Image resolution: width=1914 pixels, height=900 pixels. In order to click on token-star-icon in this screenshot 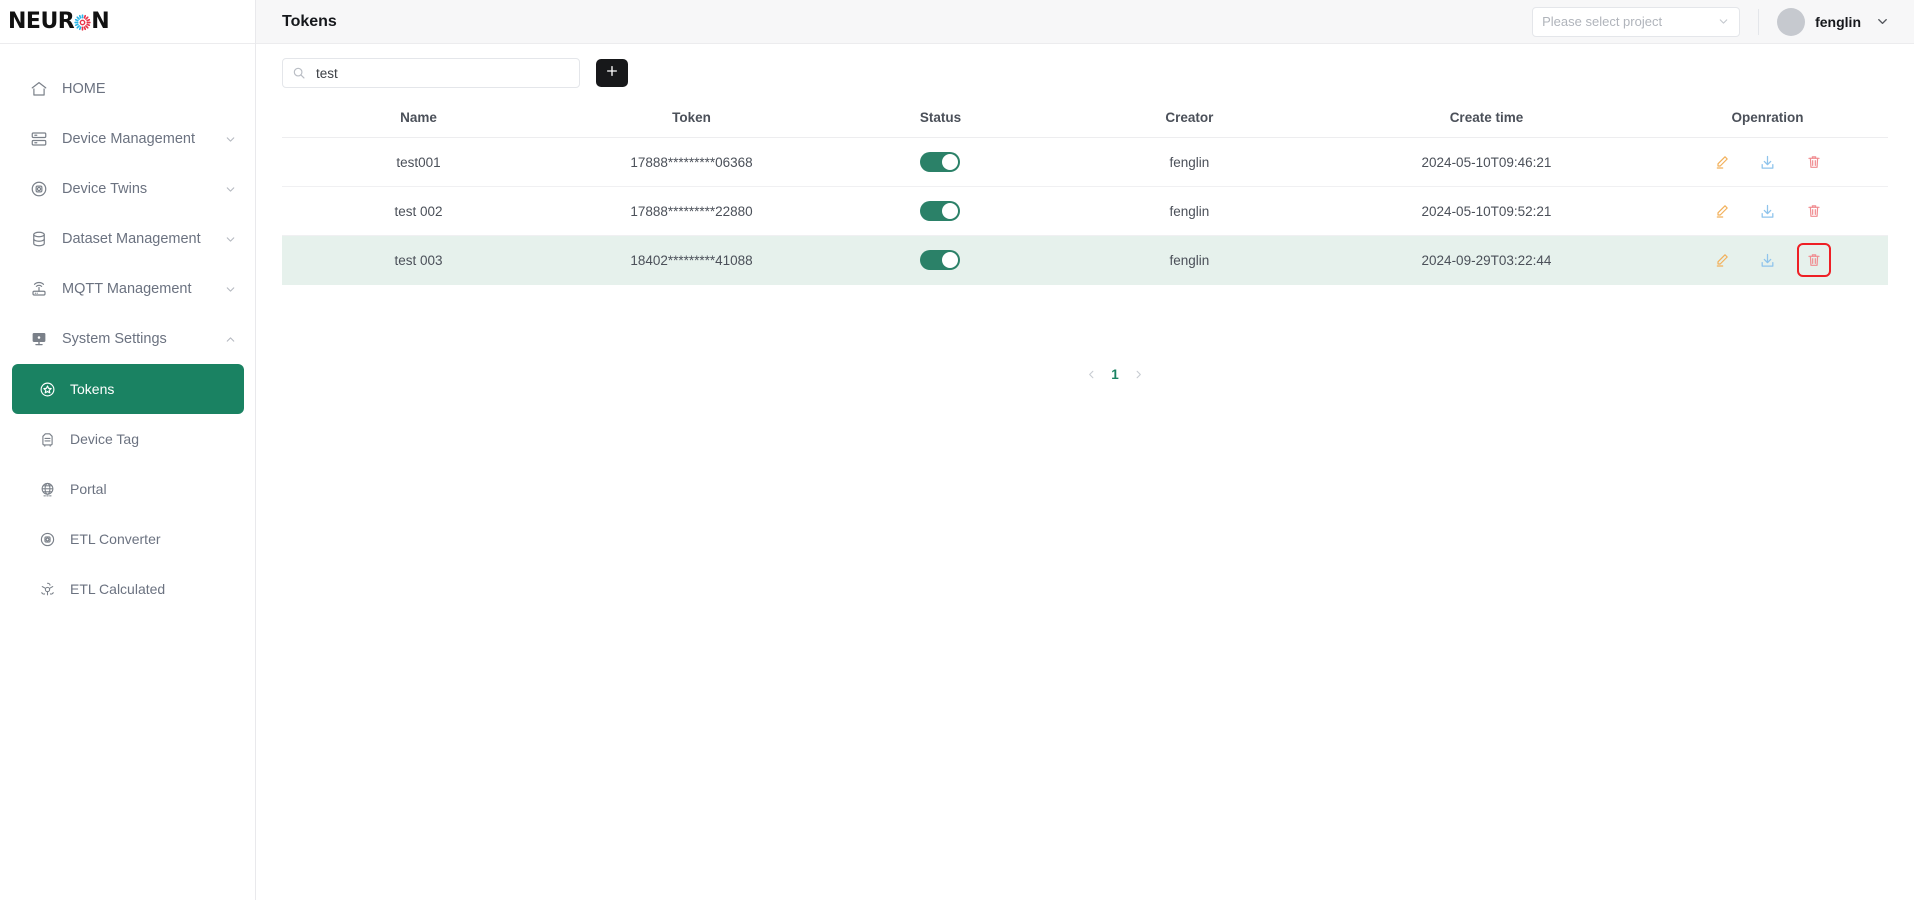, I will do `click(47, 389)`.